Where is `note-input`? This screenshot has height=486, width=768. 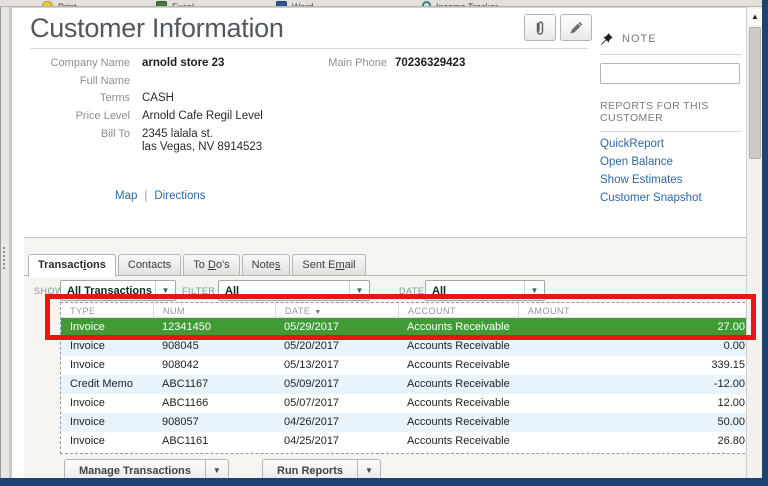
note-input is located at coordinates (670, 73).